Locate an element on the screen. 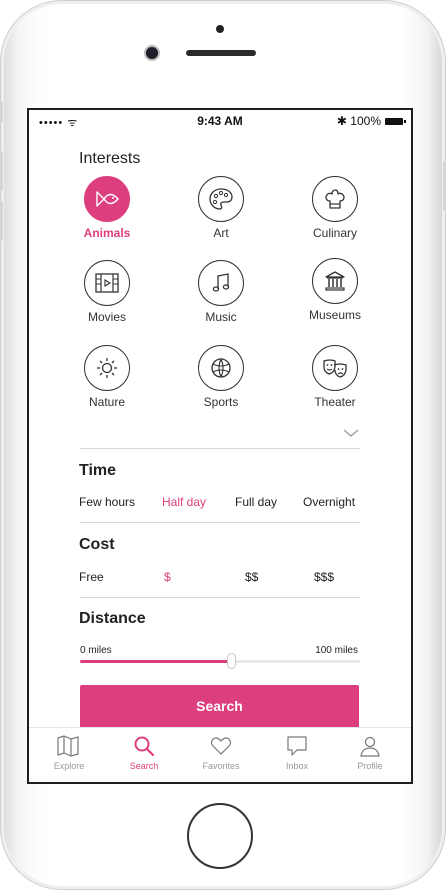 This screenshot has width=446, height=896. tab-bar: Explore Search Favorites Inbox Profile is located at coordinates (220, 754).